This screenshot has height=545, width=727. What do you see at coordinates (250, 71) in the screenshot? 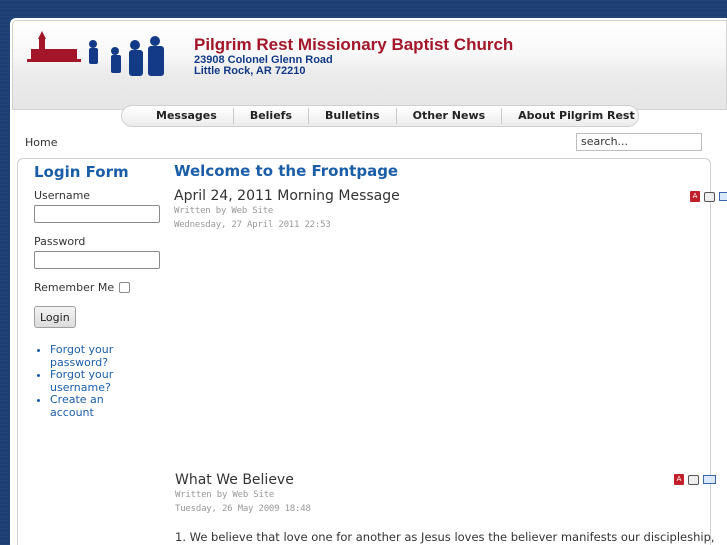
I see `address-line-2: Little Rock, AR 72210` at bounding box center [250, 71].